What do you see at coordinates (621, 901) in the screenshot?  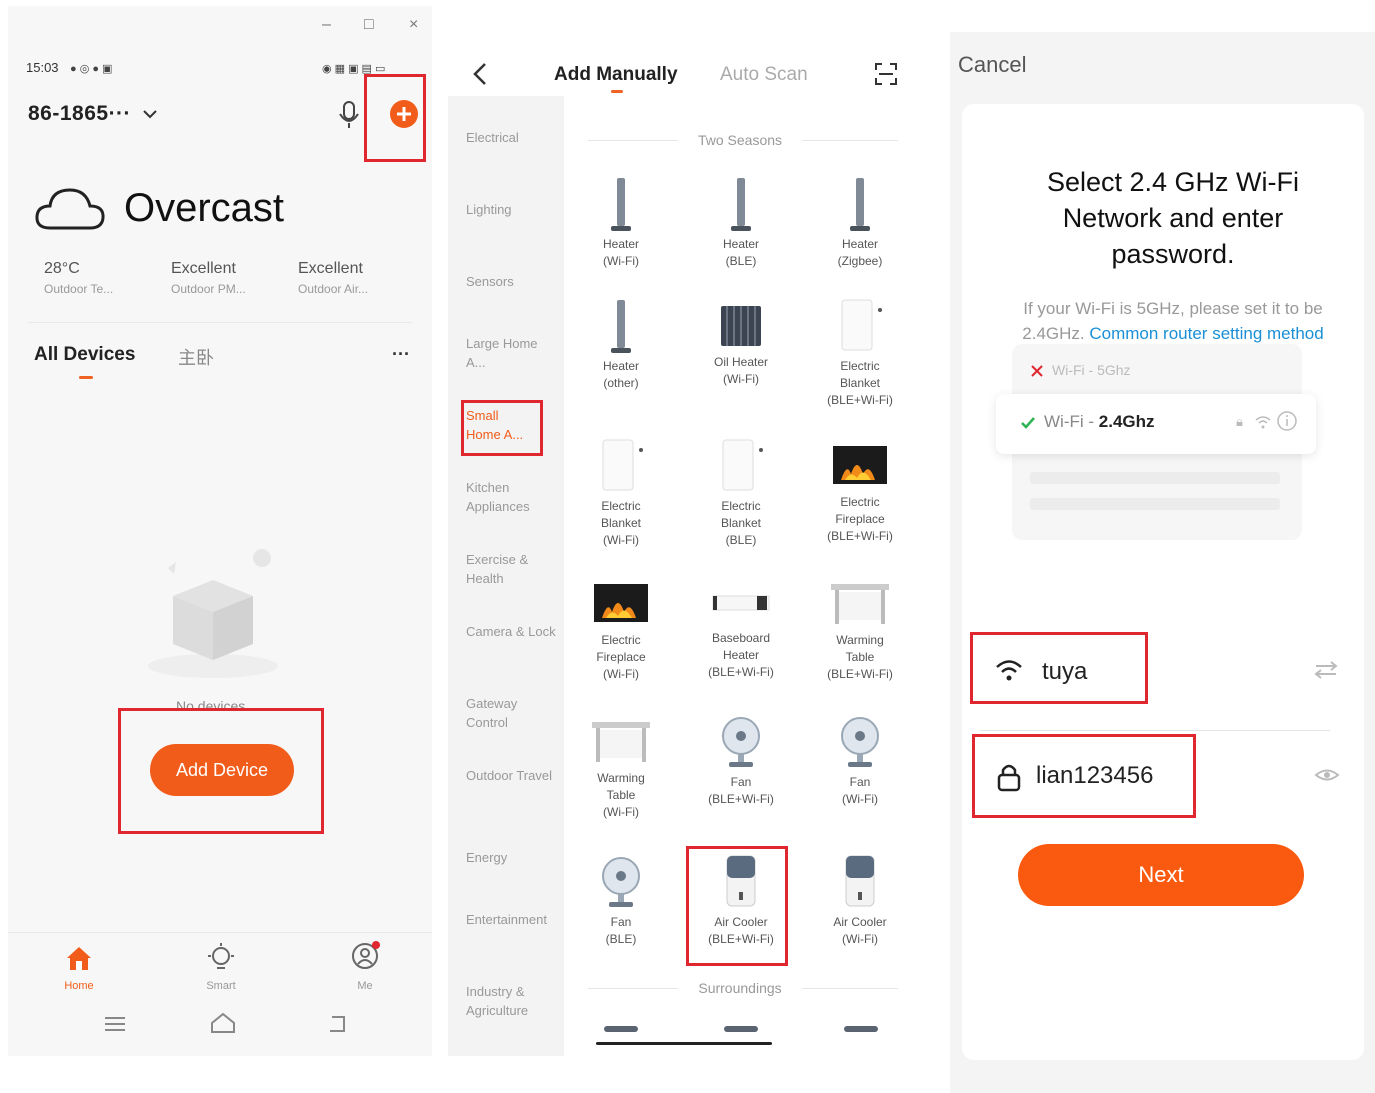 I see `device-tile: Fan (BLE)` at bounding box center [621, 901].